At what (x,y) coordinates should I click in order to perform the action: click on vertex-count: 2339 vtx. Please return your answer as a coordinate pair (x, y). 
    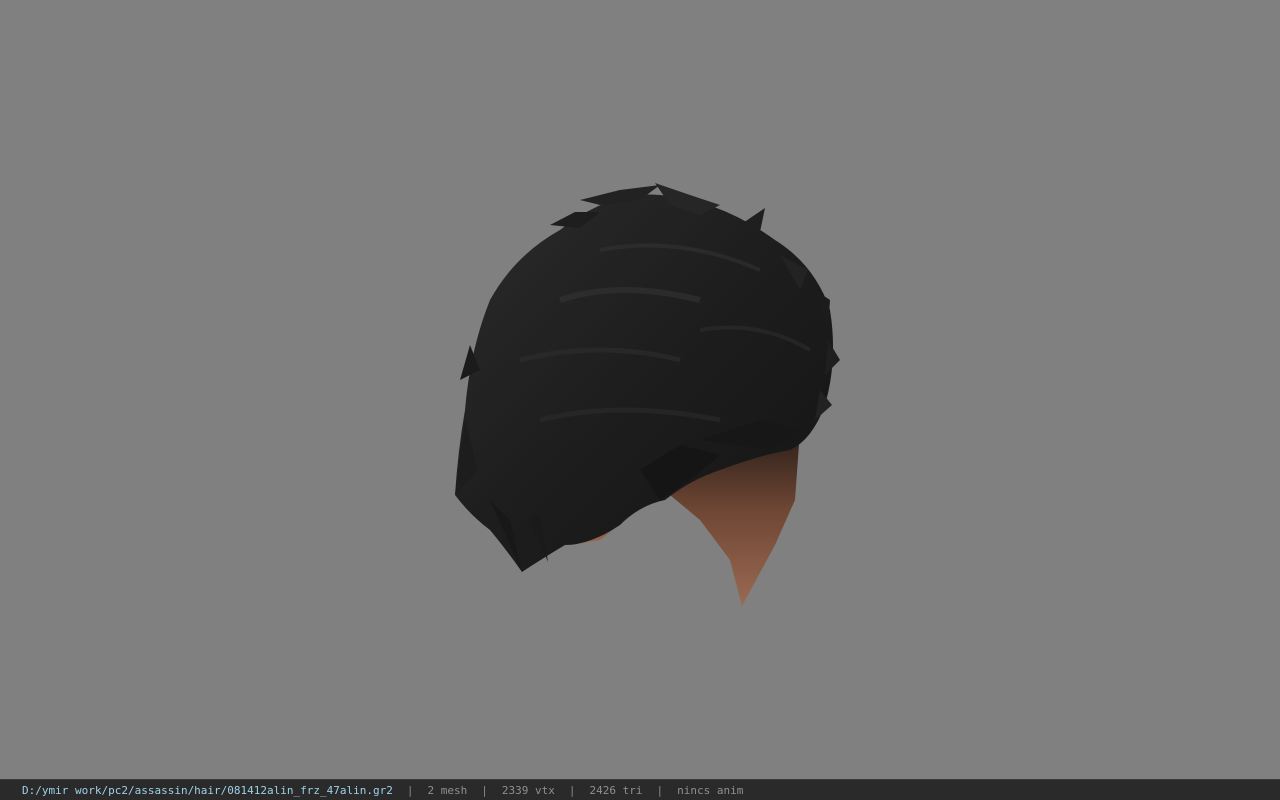
    Looking at the image, I should click on (528, 790).